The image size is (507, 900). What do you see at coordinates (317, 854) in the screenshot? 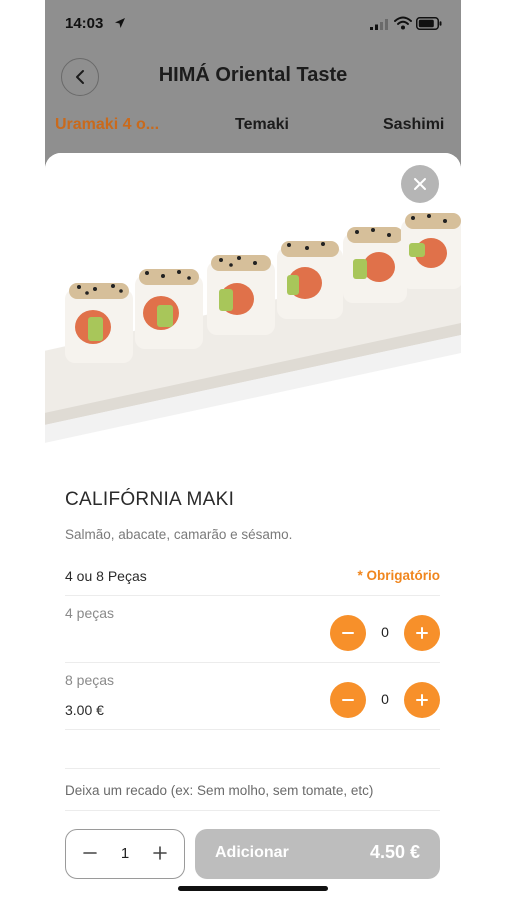
I see `add-to-order-button: Adicionar 4.50 €` at bounding box center [317, 854].